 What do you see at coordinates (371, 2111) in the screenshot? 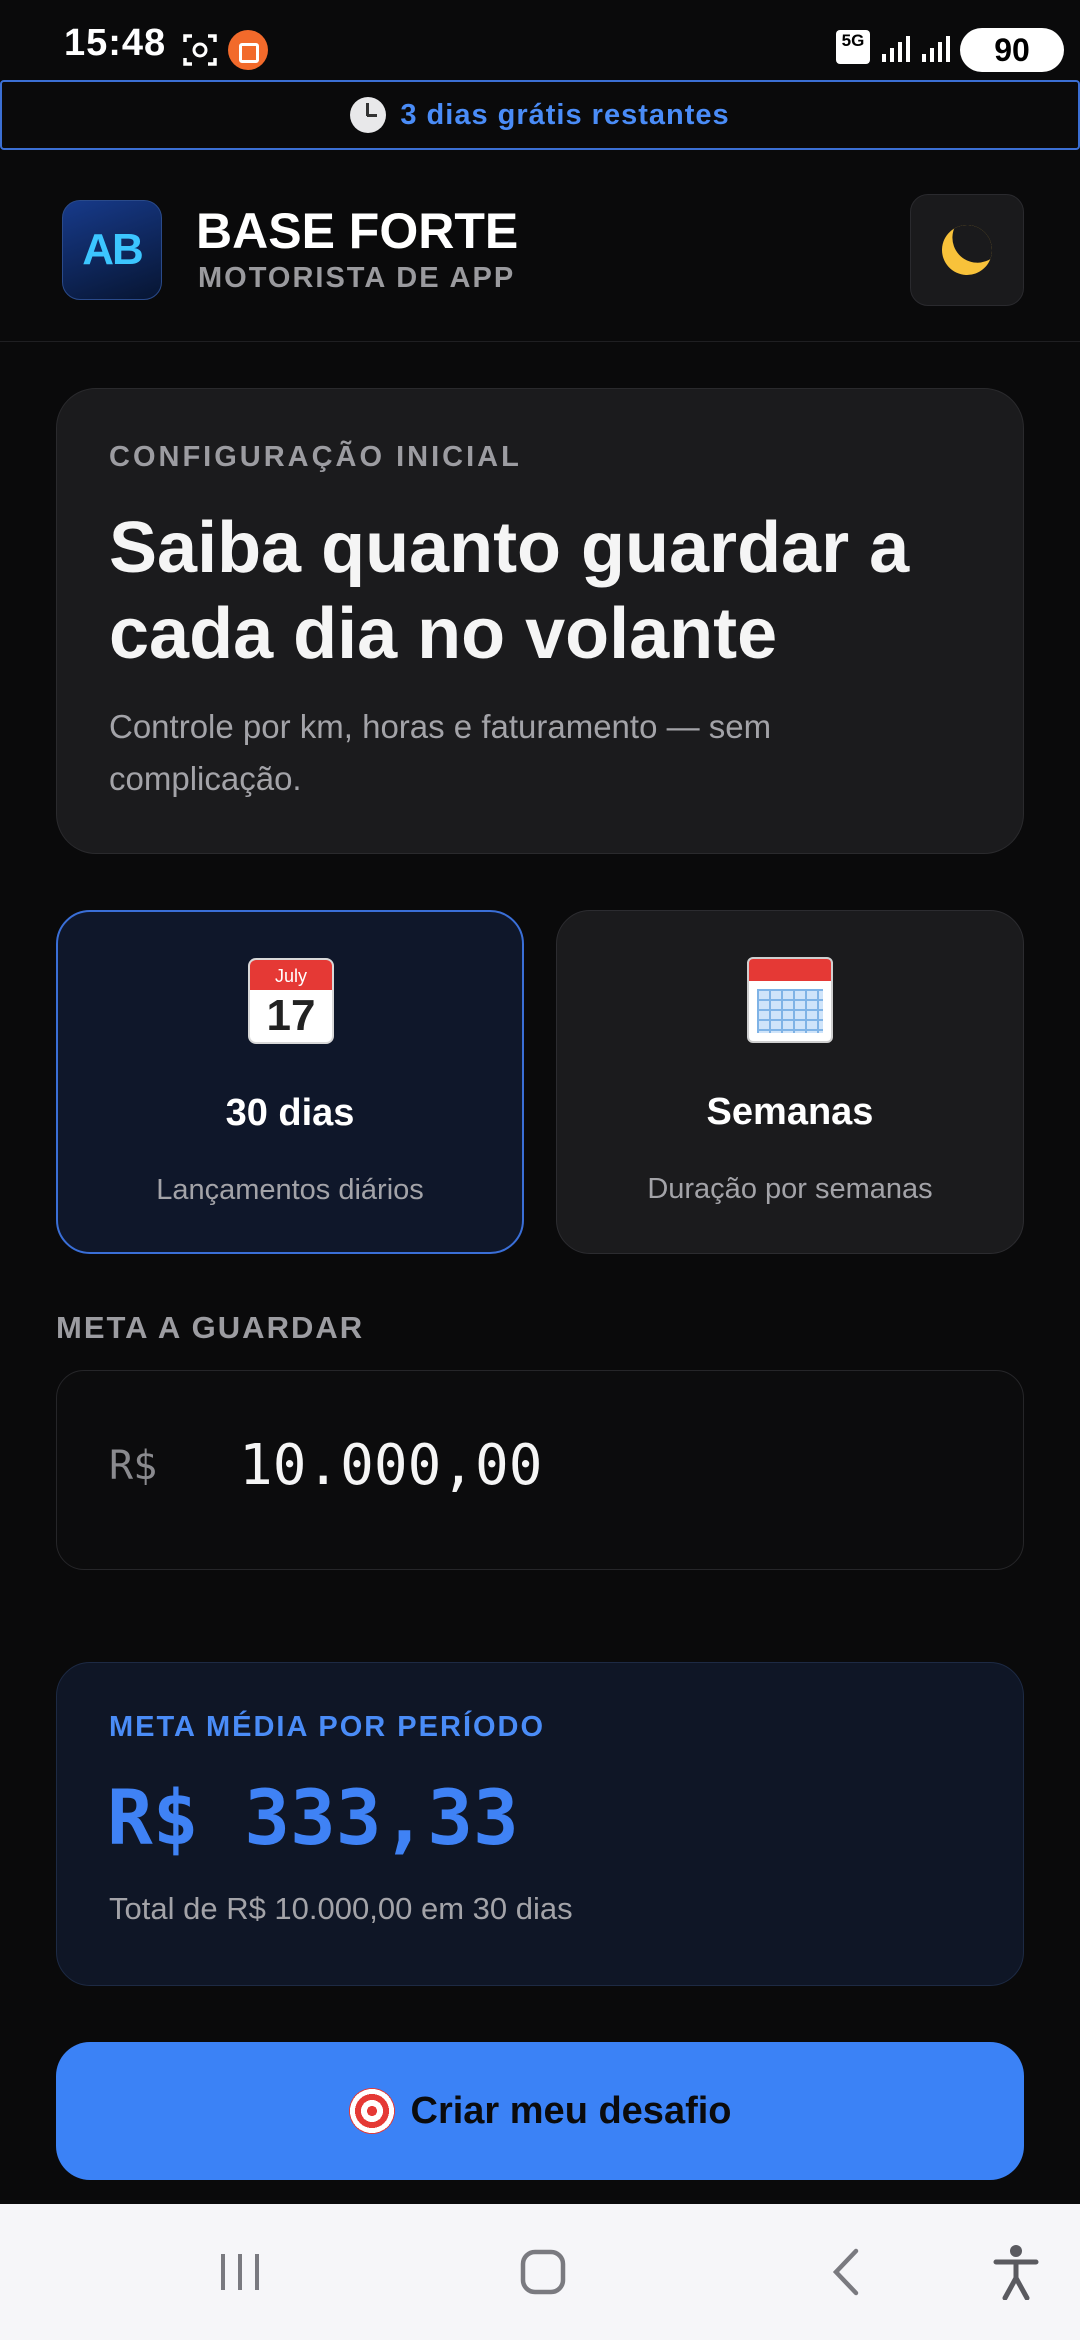
I see `target-icon` at bounding box center [371, 2111].